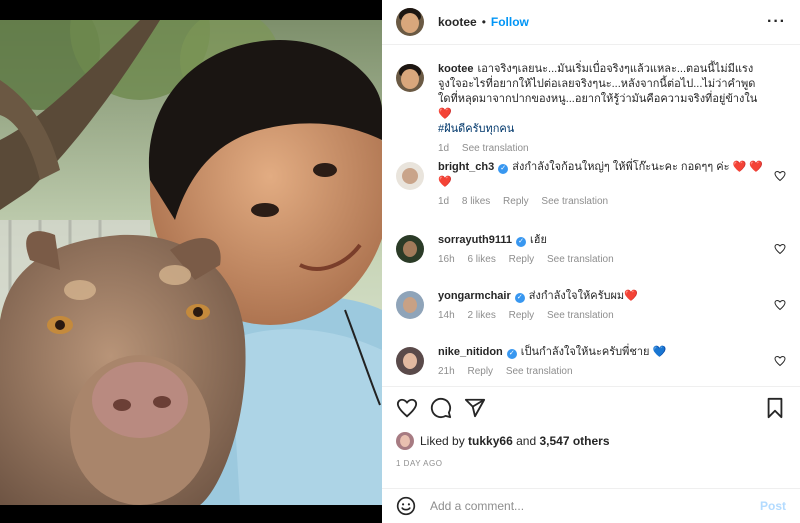 The width and height of the screenshot is (800, 523). I want to click on comment-likes: 6 likes, so click(481, 259).